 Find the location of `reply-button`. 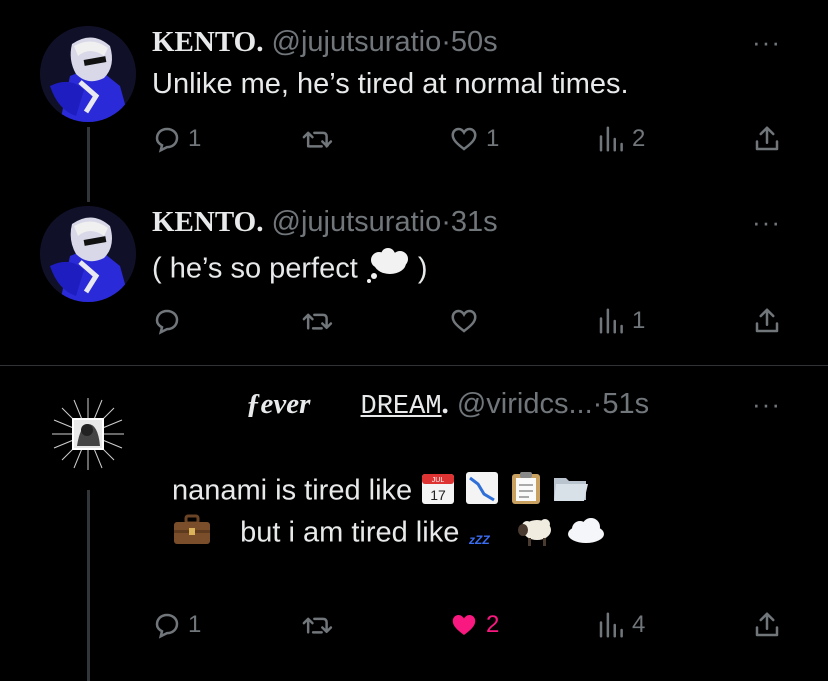

reply-button is located at coordinates (170, 321).